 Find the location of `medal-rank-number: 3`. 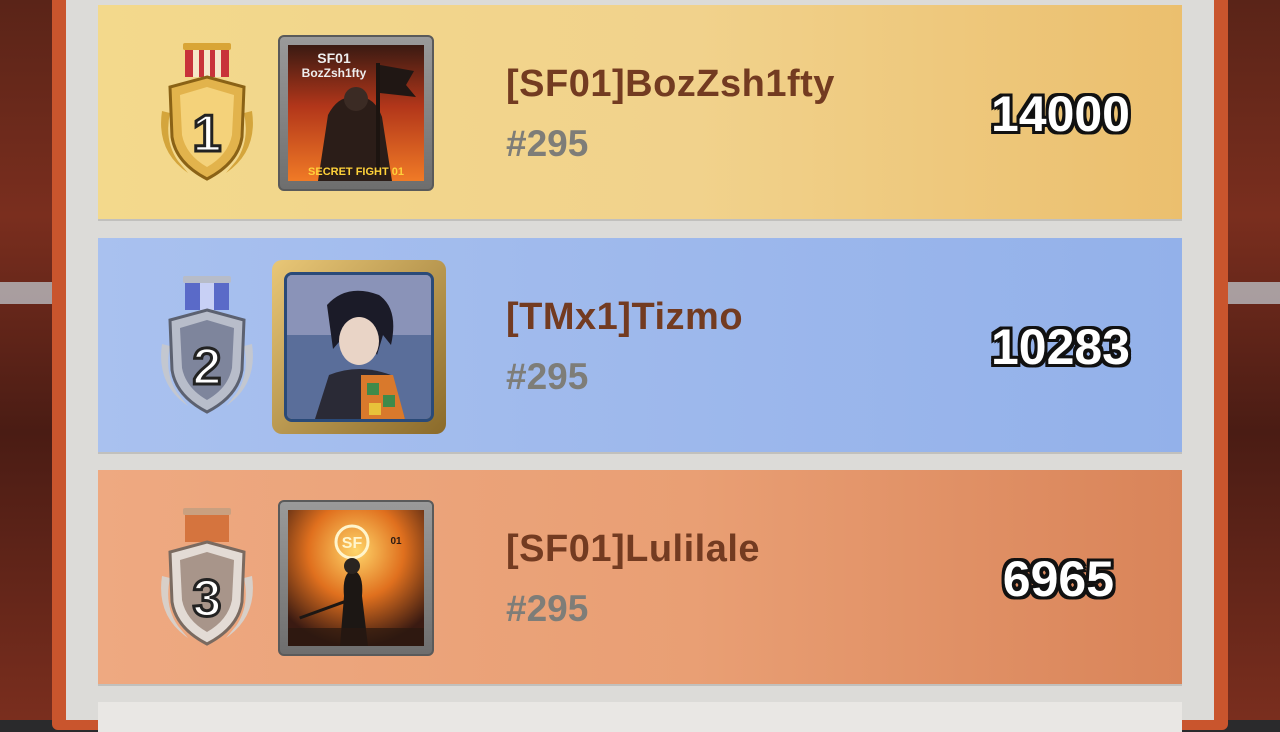

medal-rank-number: 3 is located at coordinates (207, 599).